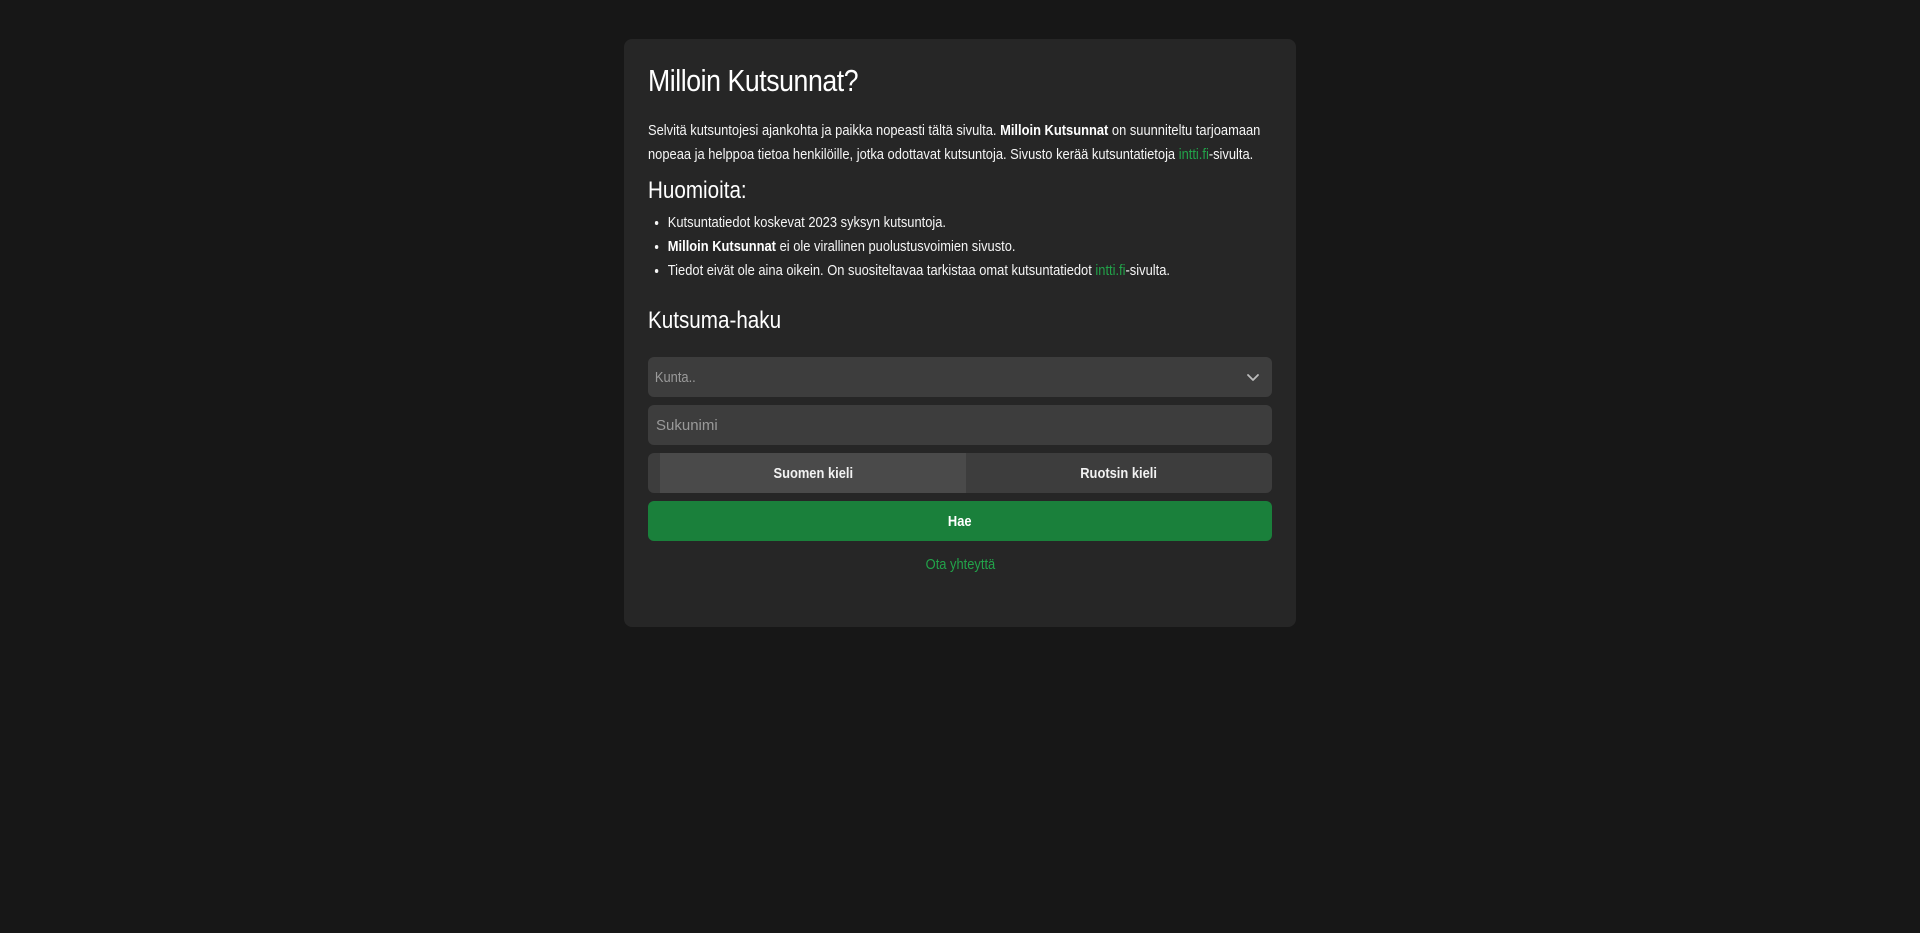 The height and width of the screenshot is (933, 1920). Describe the element at coordinates (960, 377) in the screenshot. I see `municipality-select: Kunta..` at that location.